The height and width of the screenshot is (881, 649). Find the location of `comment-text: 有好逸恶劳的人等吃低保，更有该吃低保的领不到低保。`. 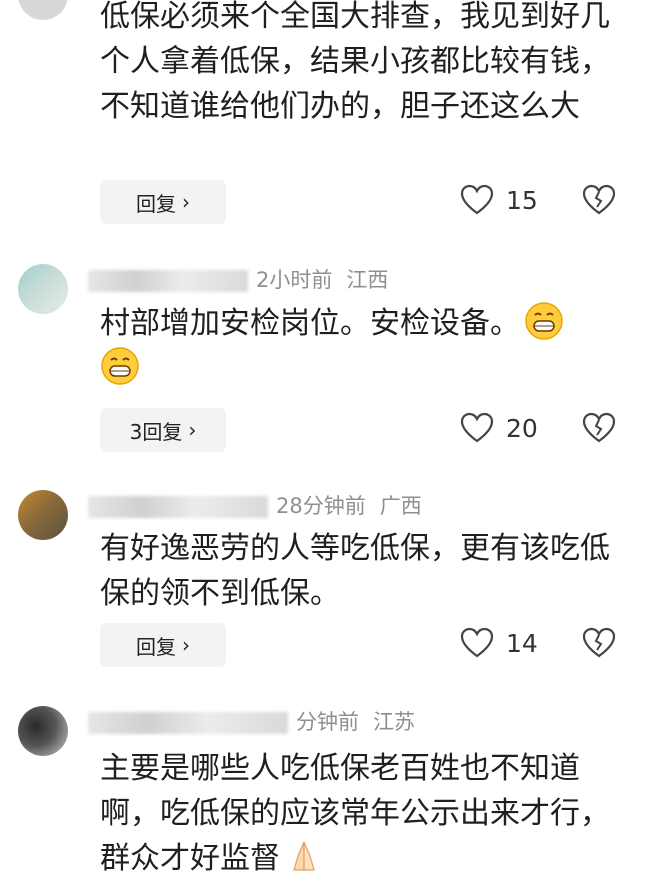

comment-text: 有好逸恶劳的人等吃低保，更有该吃低保的领不到低保。 is located at coordinates (355, 571).